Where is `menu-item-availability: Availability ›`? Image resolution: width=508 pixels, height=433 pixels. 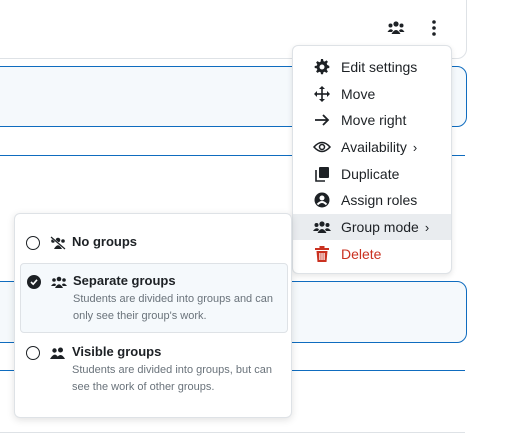
menu-item-availability: Availability › is located at coordinates (372, 147).